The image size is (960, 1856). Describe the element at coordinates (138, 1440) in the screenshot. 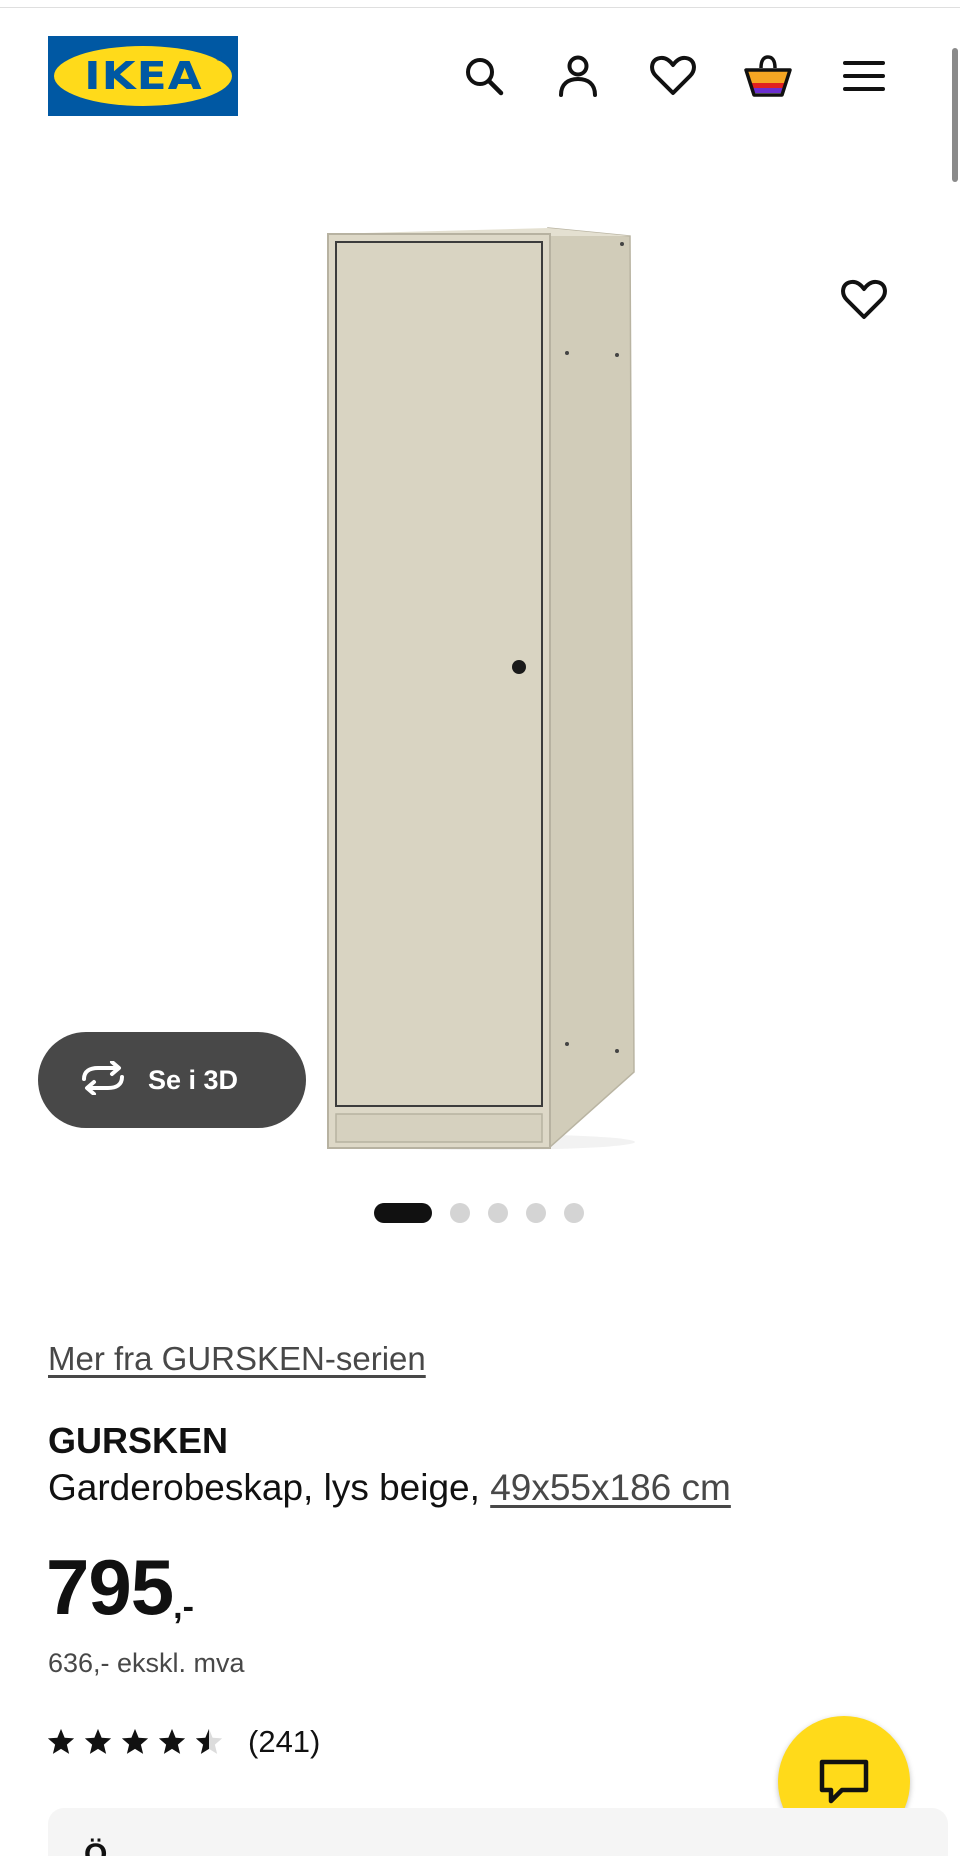

I see `product-name: GURSKEN` at that location.